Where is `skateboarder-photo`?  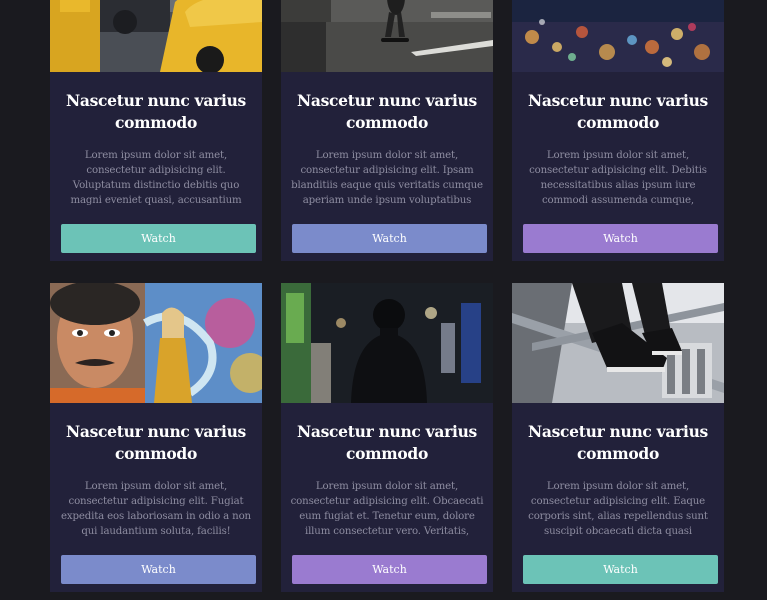 skateboarder-photo is located at coordinates (387, 36).